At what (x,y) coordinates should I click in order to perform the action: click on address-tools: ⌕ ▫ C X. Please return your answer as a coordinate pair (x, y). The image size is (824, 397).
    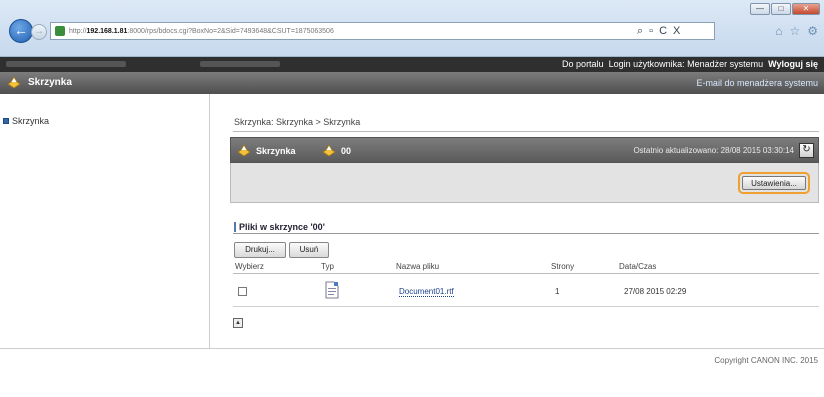
    Looking at the image, I should click on (658, 31).